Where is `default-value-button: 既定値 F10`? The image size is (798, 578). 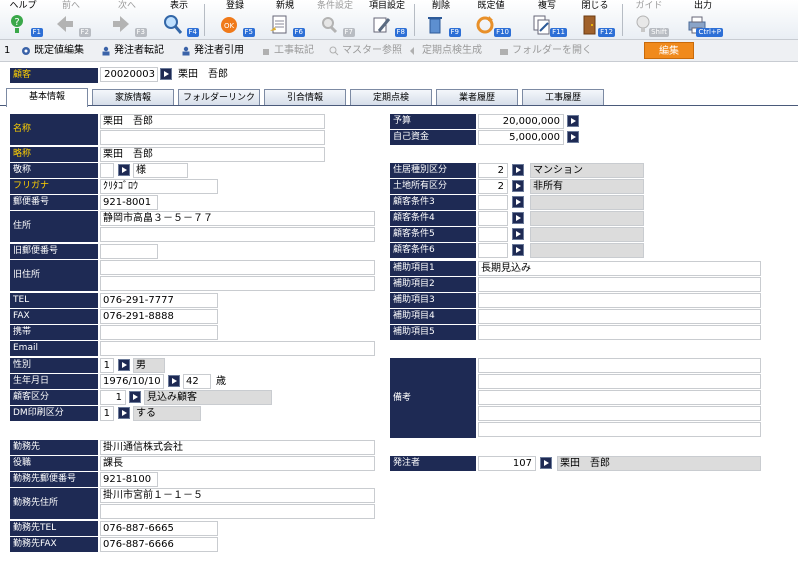
default-value-button: 既定値 F10 is located at coordinates (491, 20).